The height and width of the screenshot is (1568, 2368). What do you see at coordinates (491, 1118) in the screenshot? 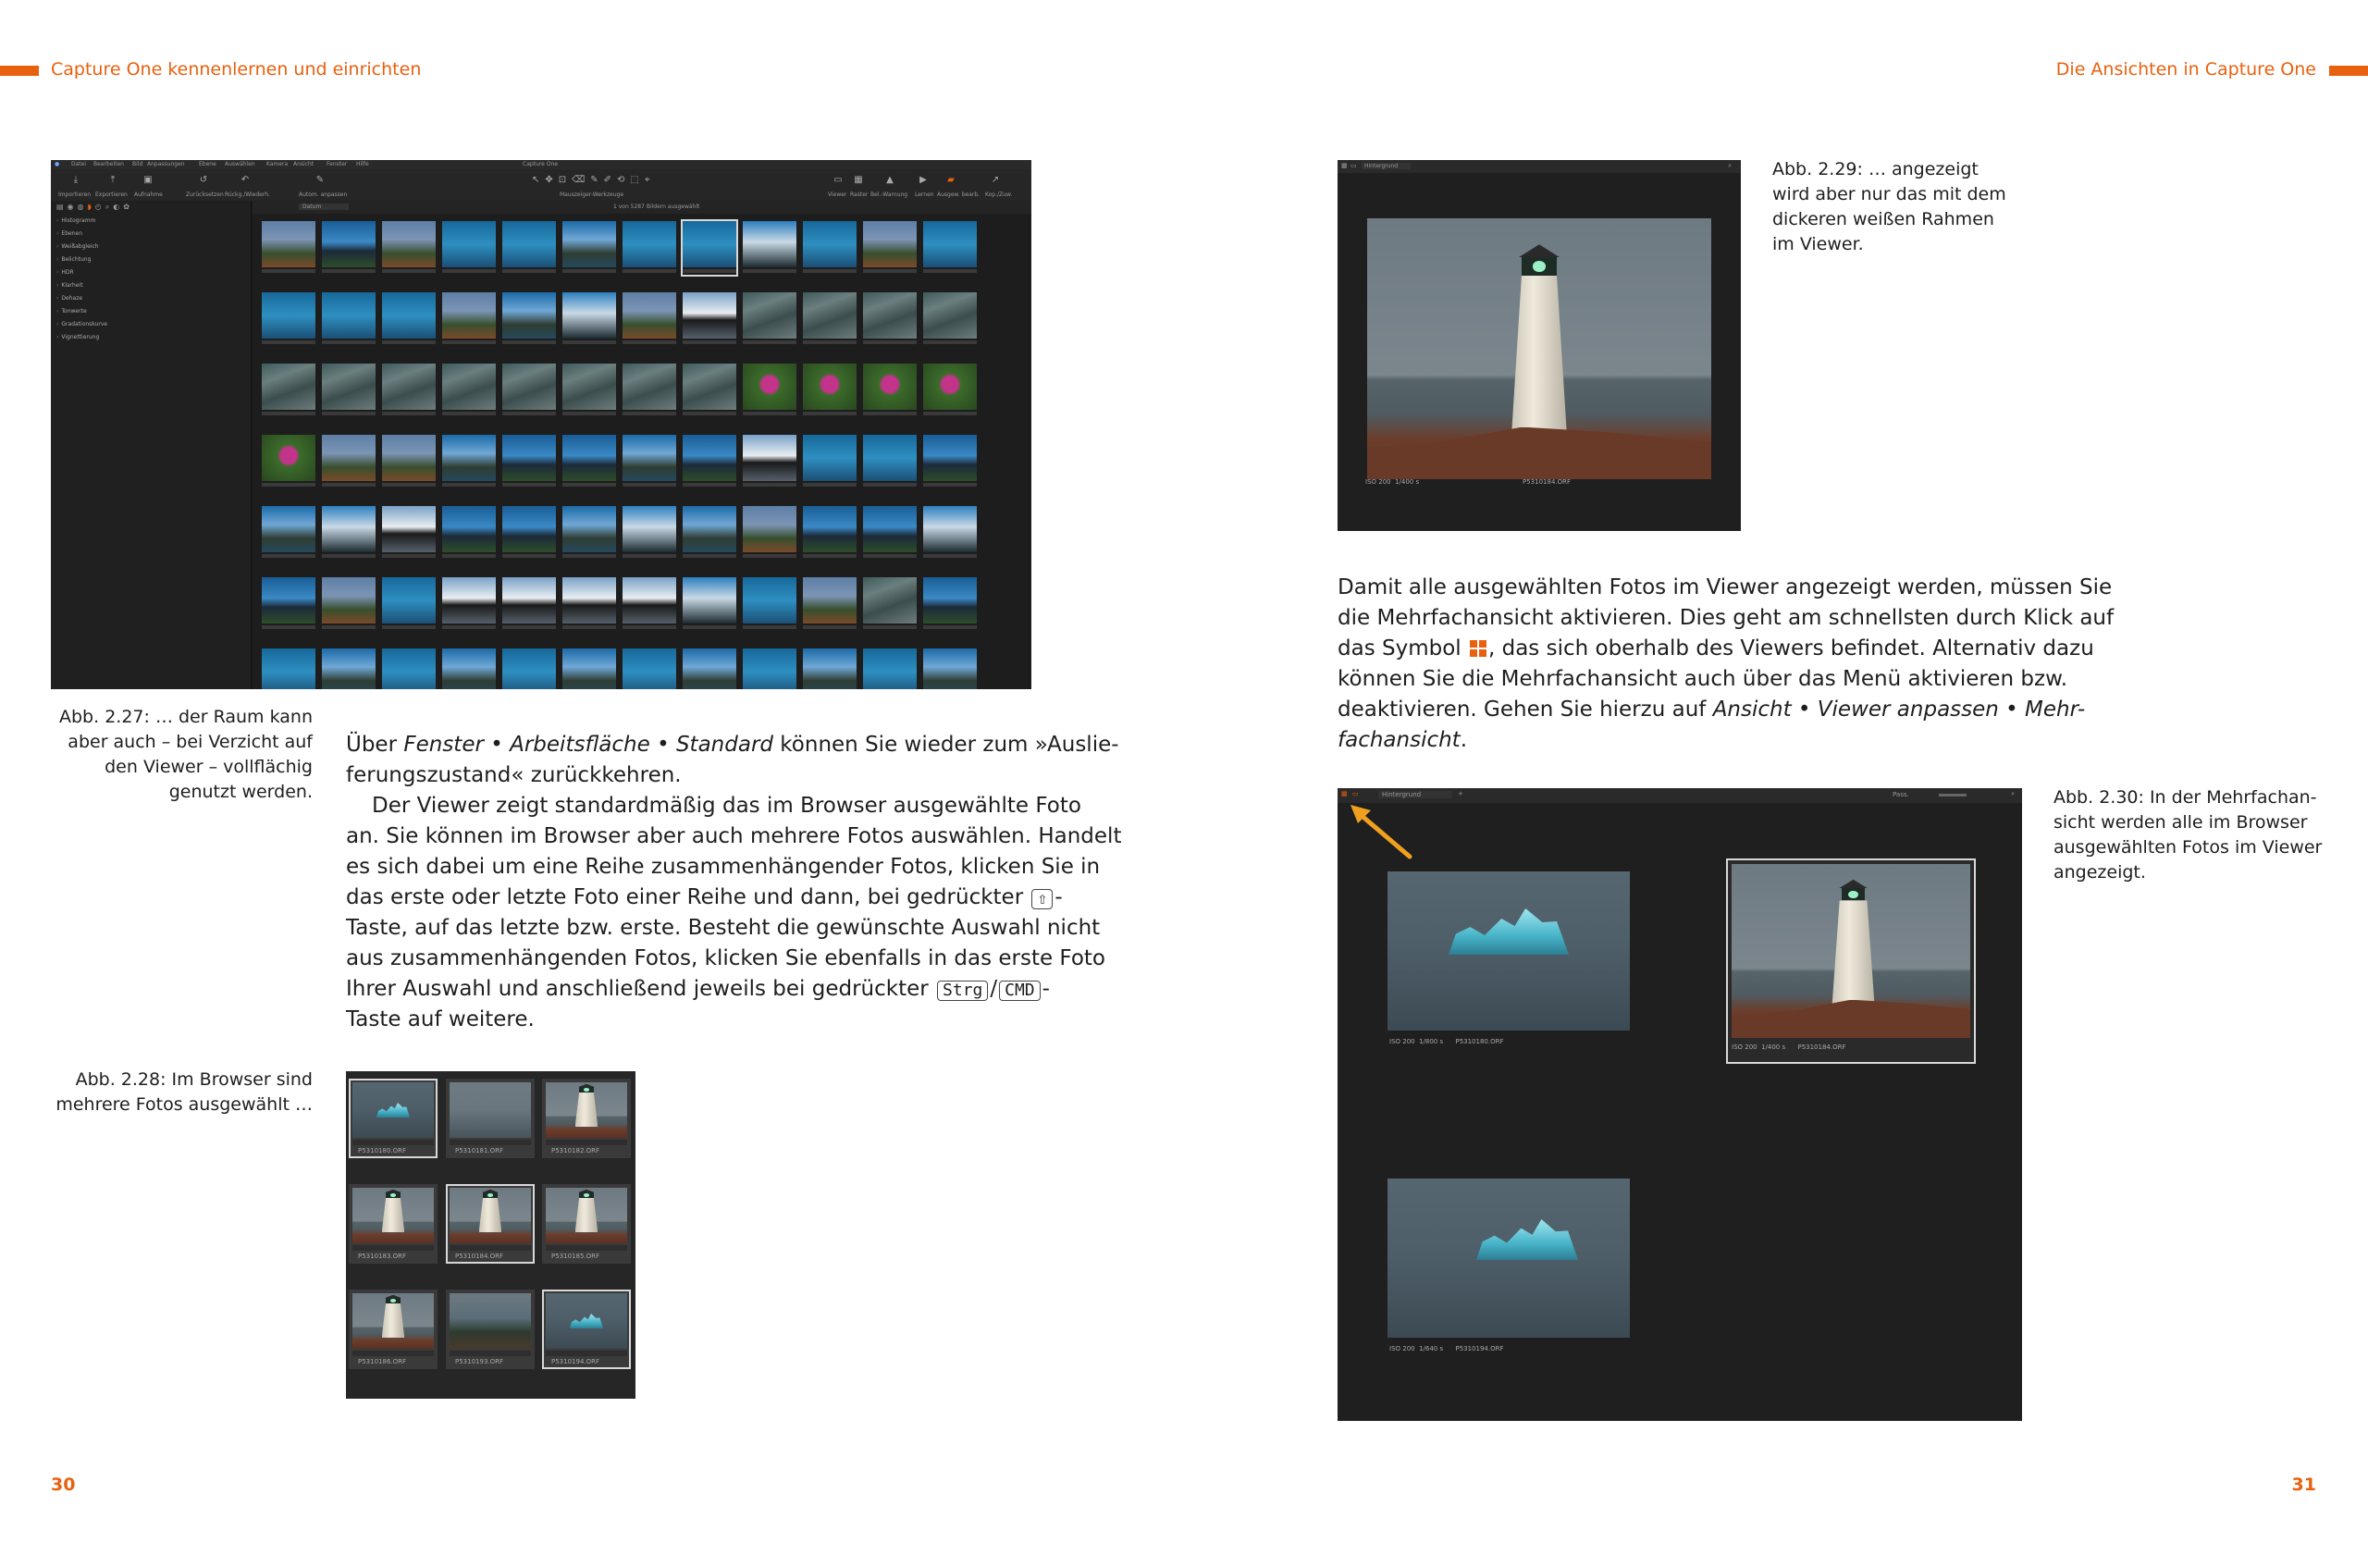
I see `browser-thumb: P5310181.ORF` at bounding box center [491, 1118].